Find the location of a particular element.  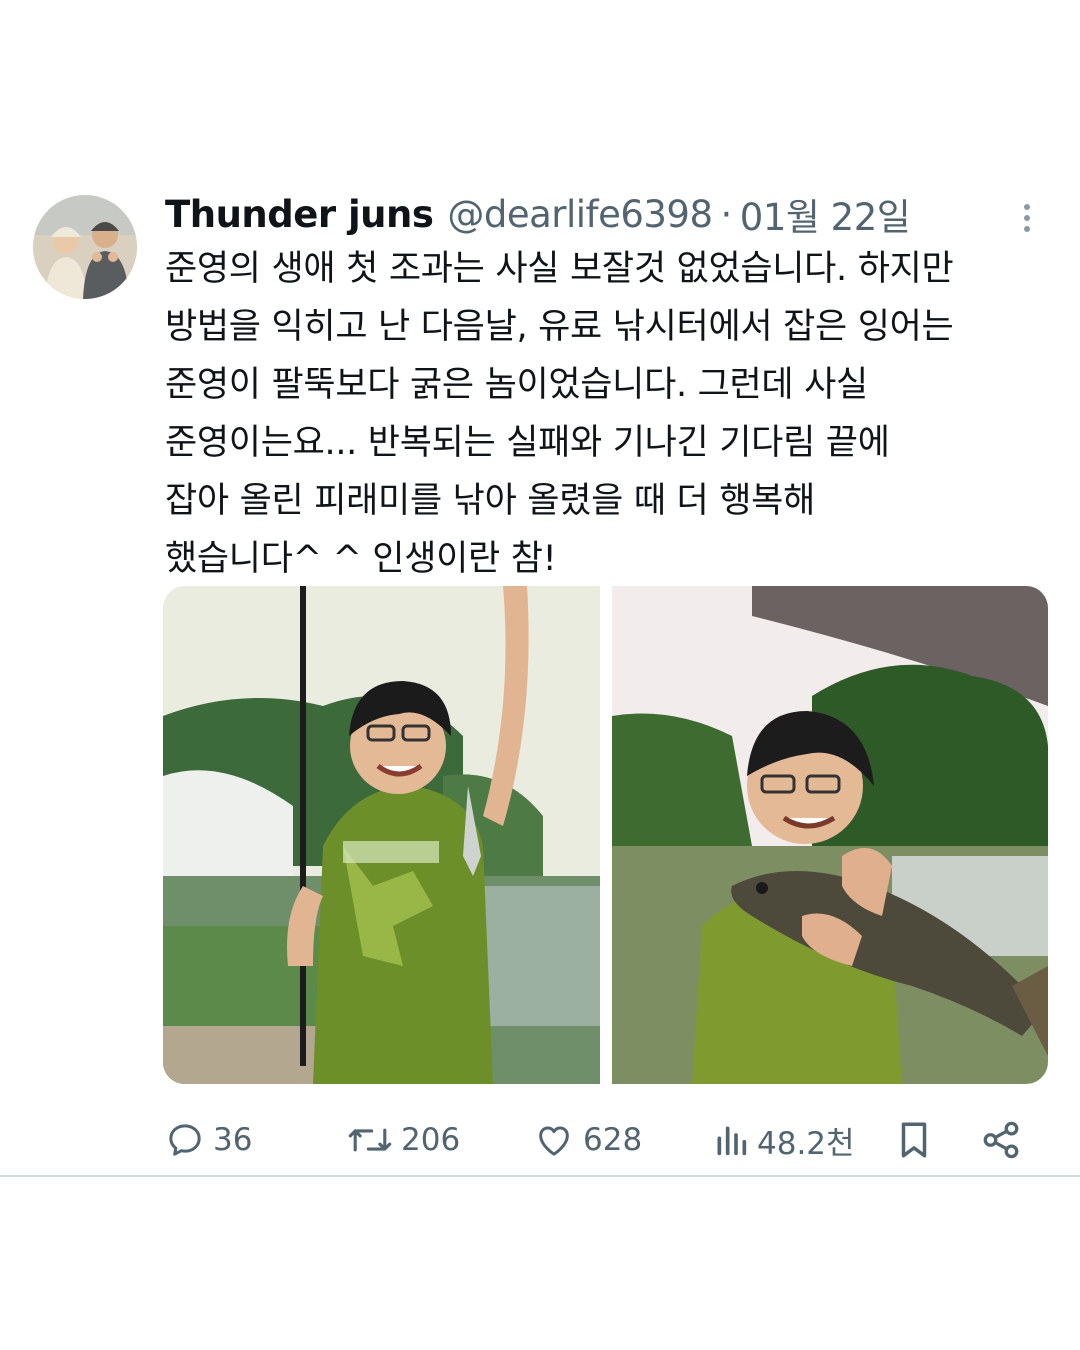

tweet-actions: 36 206 628 48.2천 is located at coordinates (600, 1140).